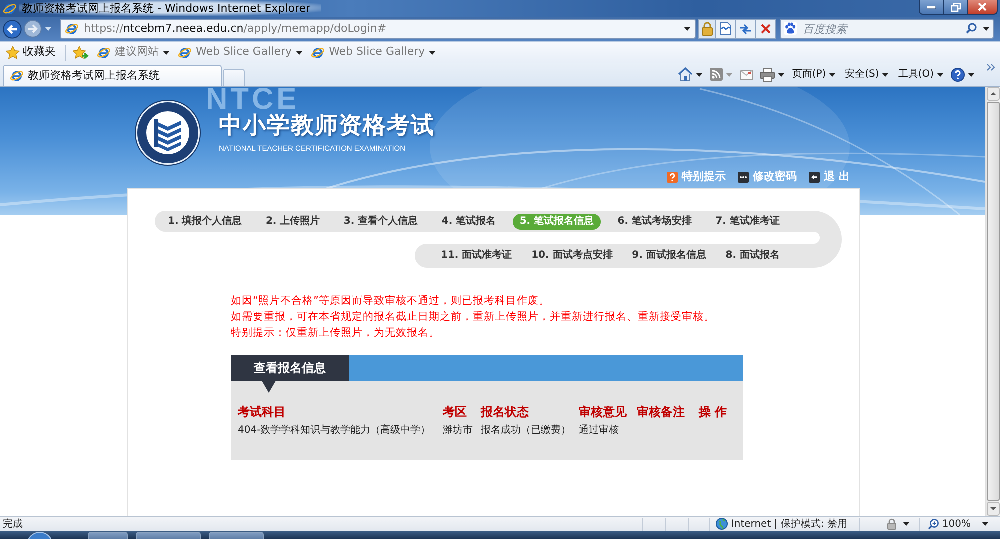 This screenshot has width=1000, height=539. I want to click on scrollbar, so click(992, 301).